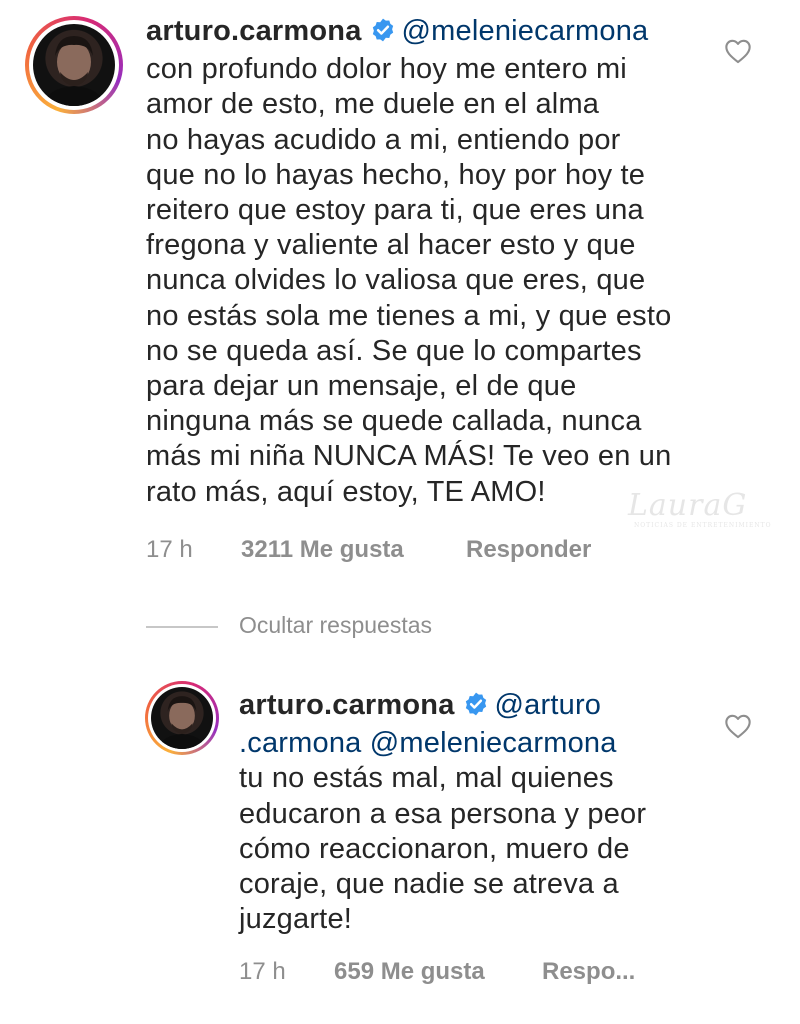 This screenshot has height=1024, width=800. Describe the element at coordinates (429, 884) in the screenshot. I see `comment-text-line: coraje, que nadie se atreva a` at that location.